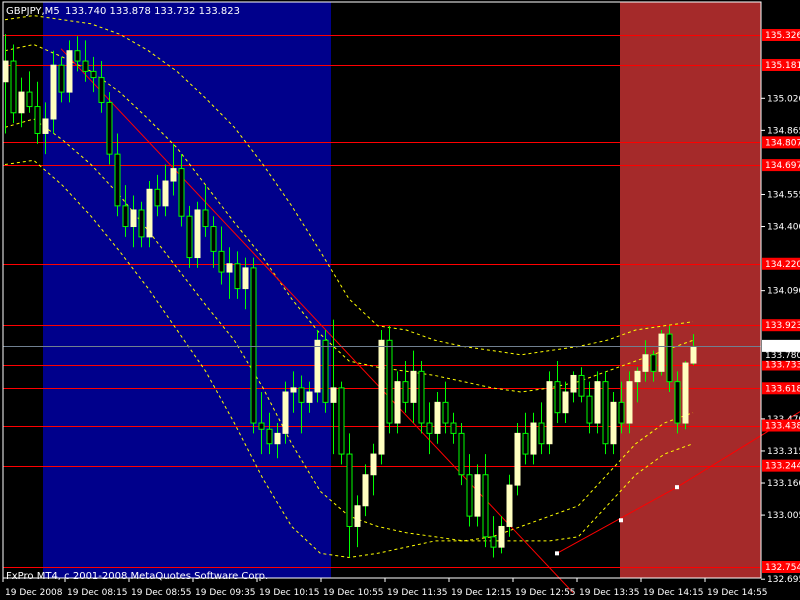 This screenshot has width=800, height=600. What do you see at coordinates (783, 292) in the screenshot?
I see `y-tick-label: 134.090` at bounding box center [783, 292].